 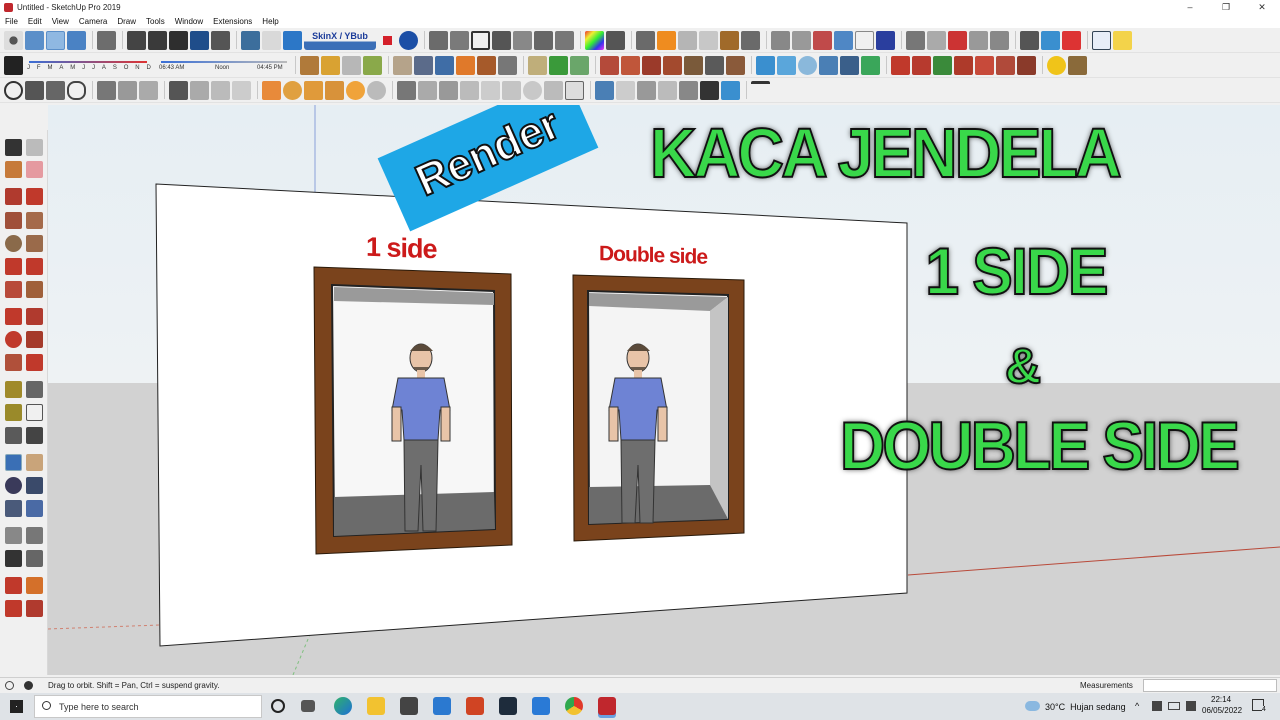 I want to click on fur-icon, so click(x=553, y=90).